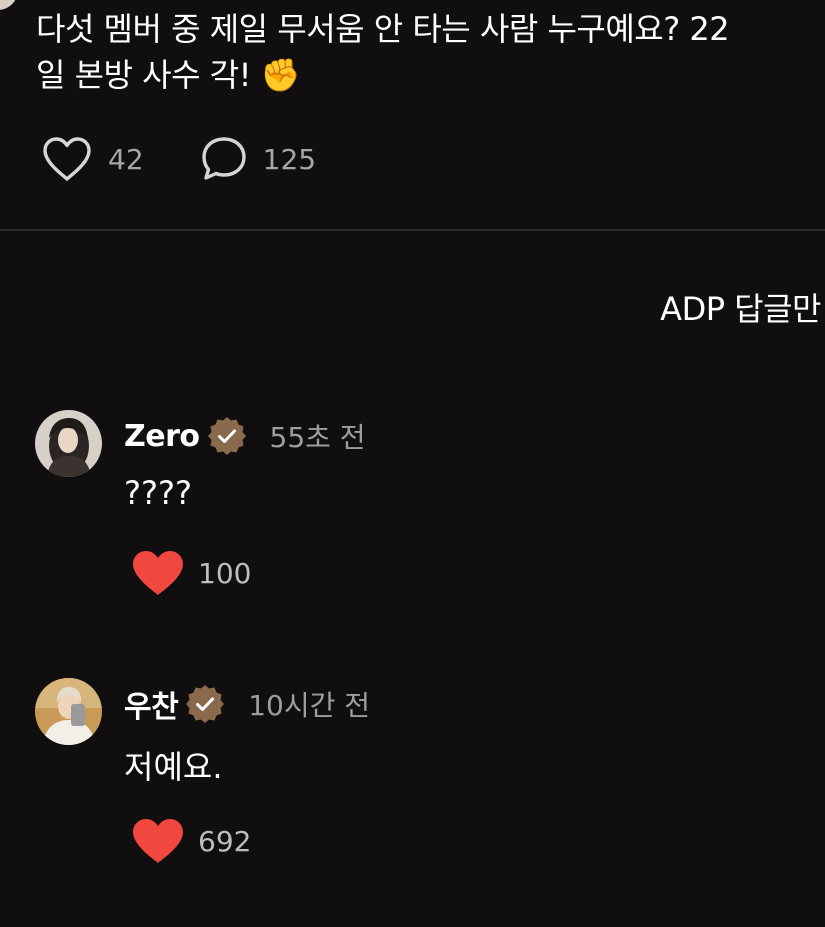 Image resolution: width=825 pixels, height=927 pixels. What do you see at coordinates (257, 159) in the screenshot?
I see `post-comment-button: 125` at bounding box center [257, 159].